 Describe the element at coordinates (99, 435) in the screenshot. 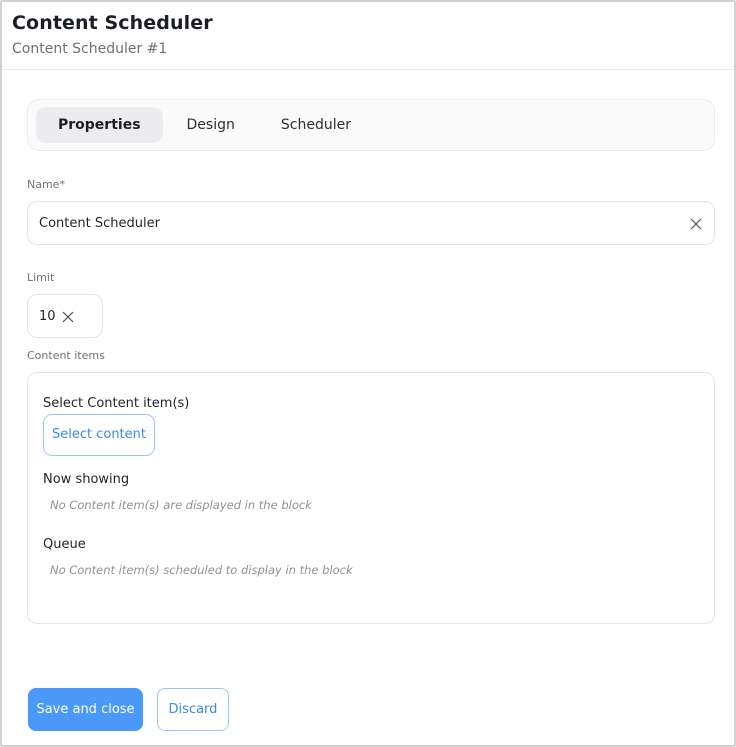

I see `select-content-button: Select content` at that location.